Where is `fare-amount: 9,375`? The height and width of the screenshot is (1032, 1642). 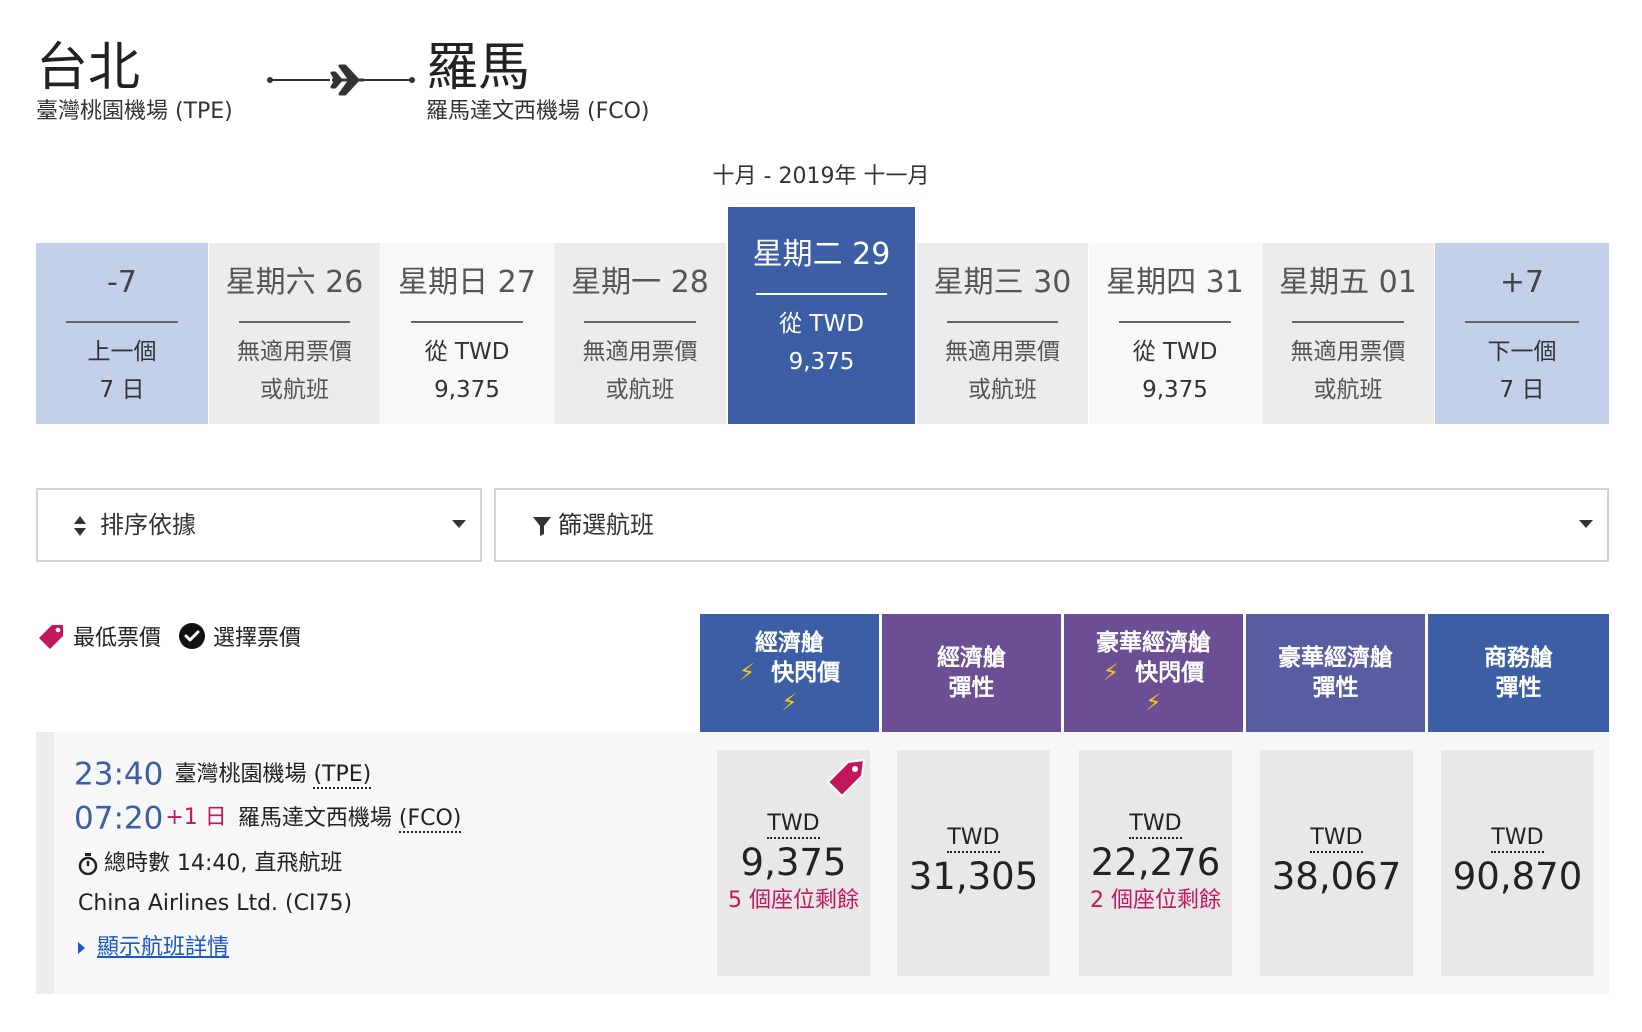
fare-amount: 9,375 is located at coordinates (793, 862).